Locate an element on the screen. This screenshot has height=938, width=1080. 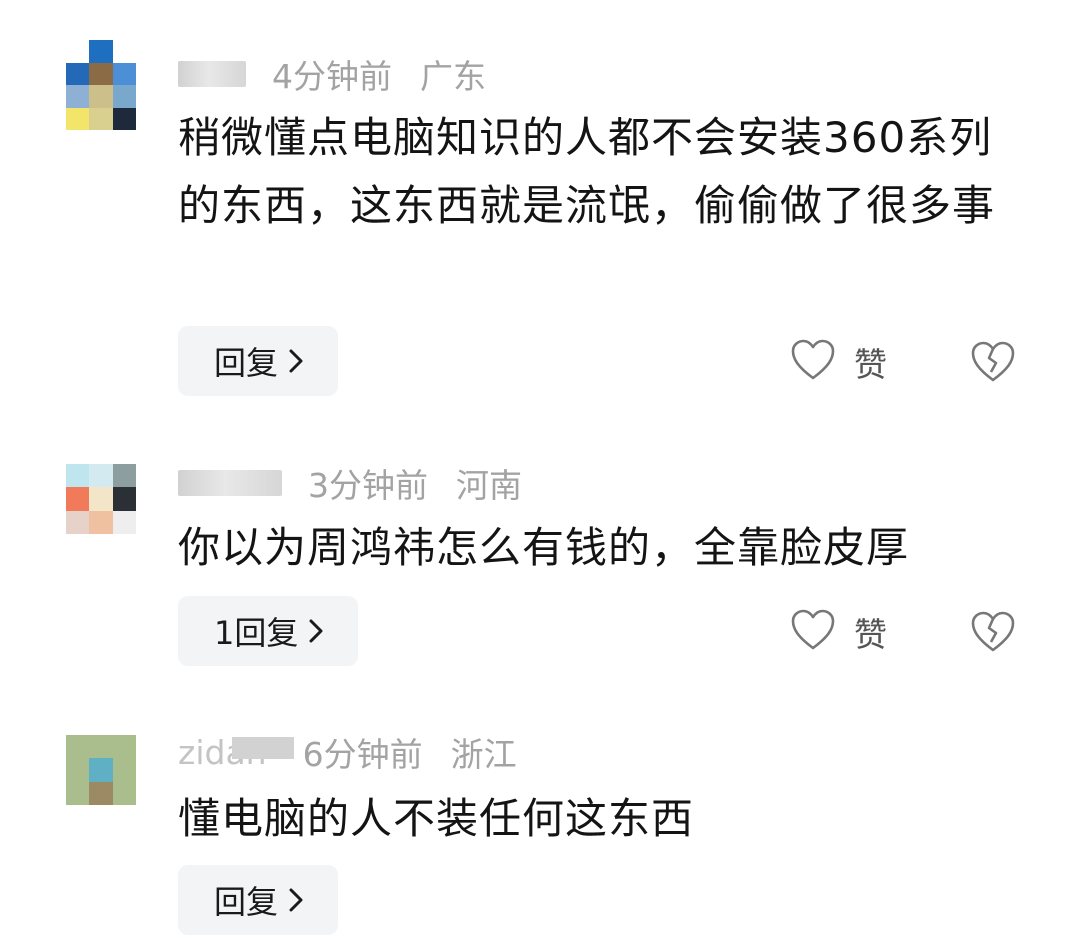
username: zidan is located at coordinates (236, 752).